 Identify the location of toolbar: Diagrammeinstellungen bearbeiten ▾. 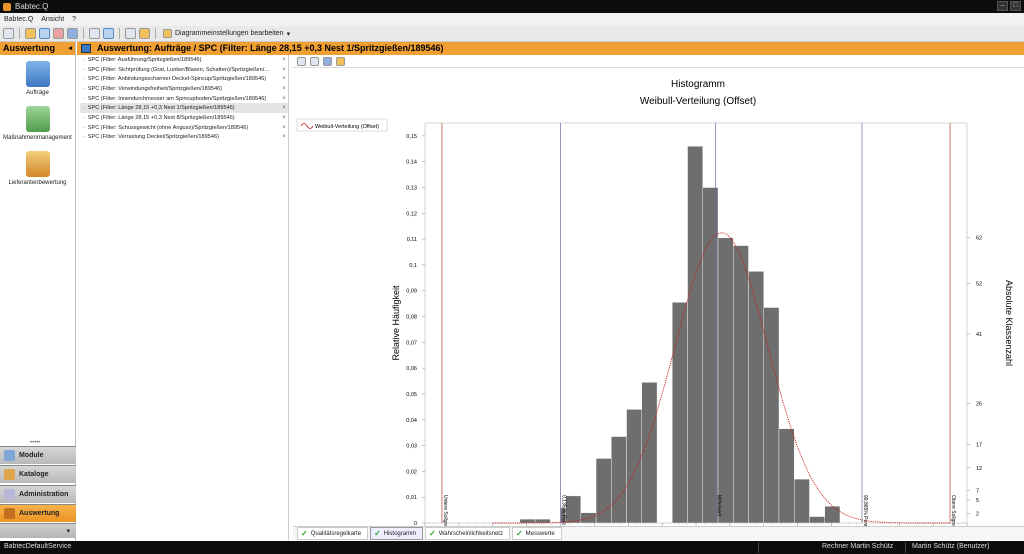
(512, 34).